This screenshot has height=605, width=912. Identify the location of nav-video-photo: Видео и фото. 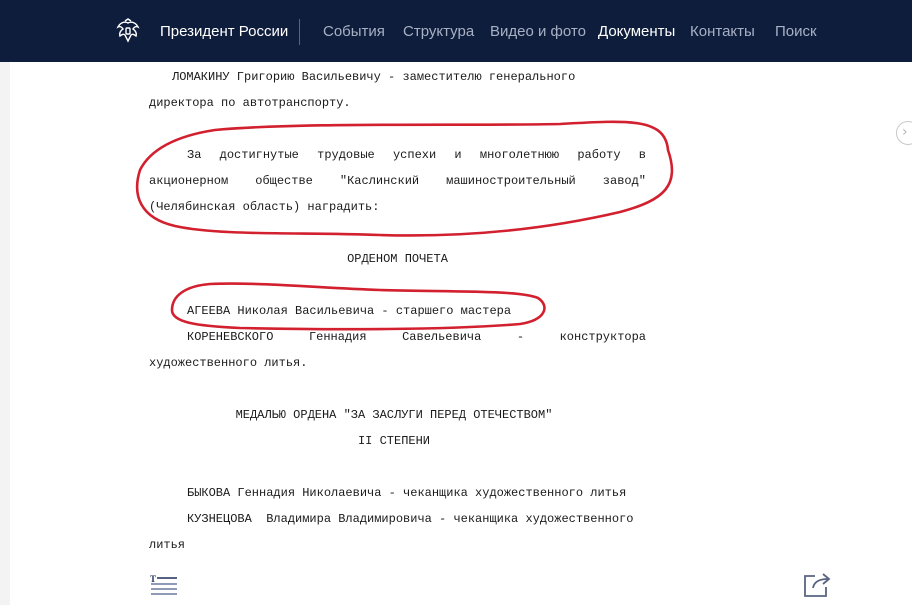
(538, 32).